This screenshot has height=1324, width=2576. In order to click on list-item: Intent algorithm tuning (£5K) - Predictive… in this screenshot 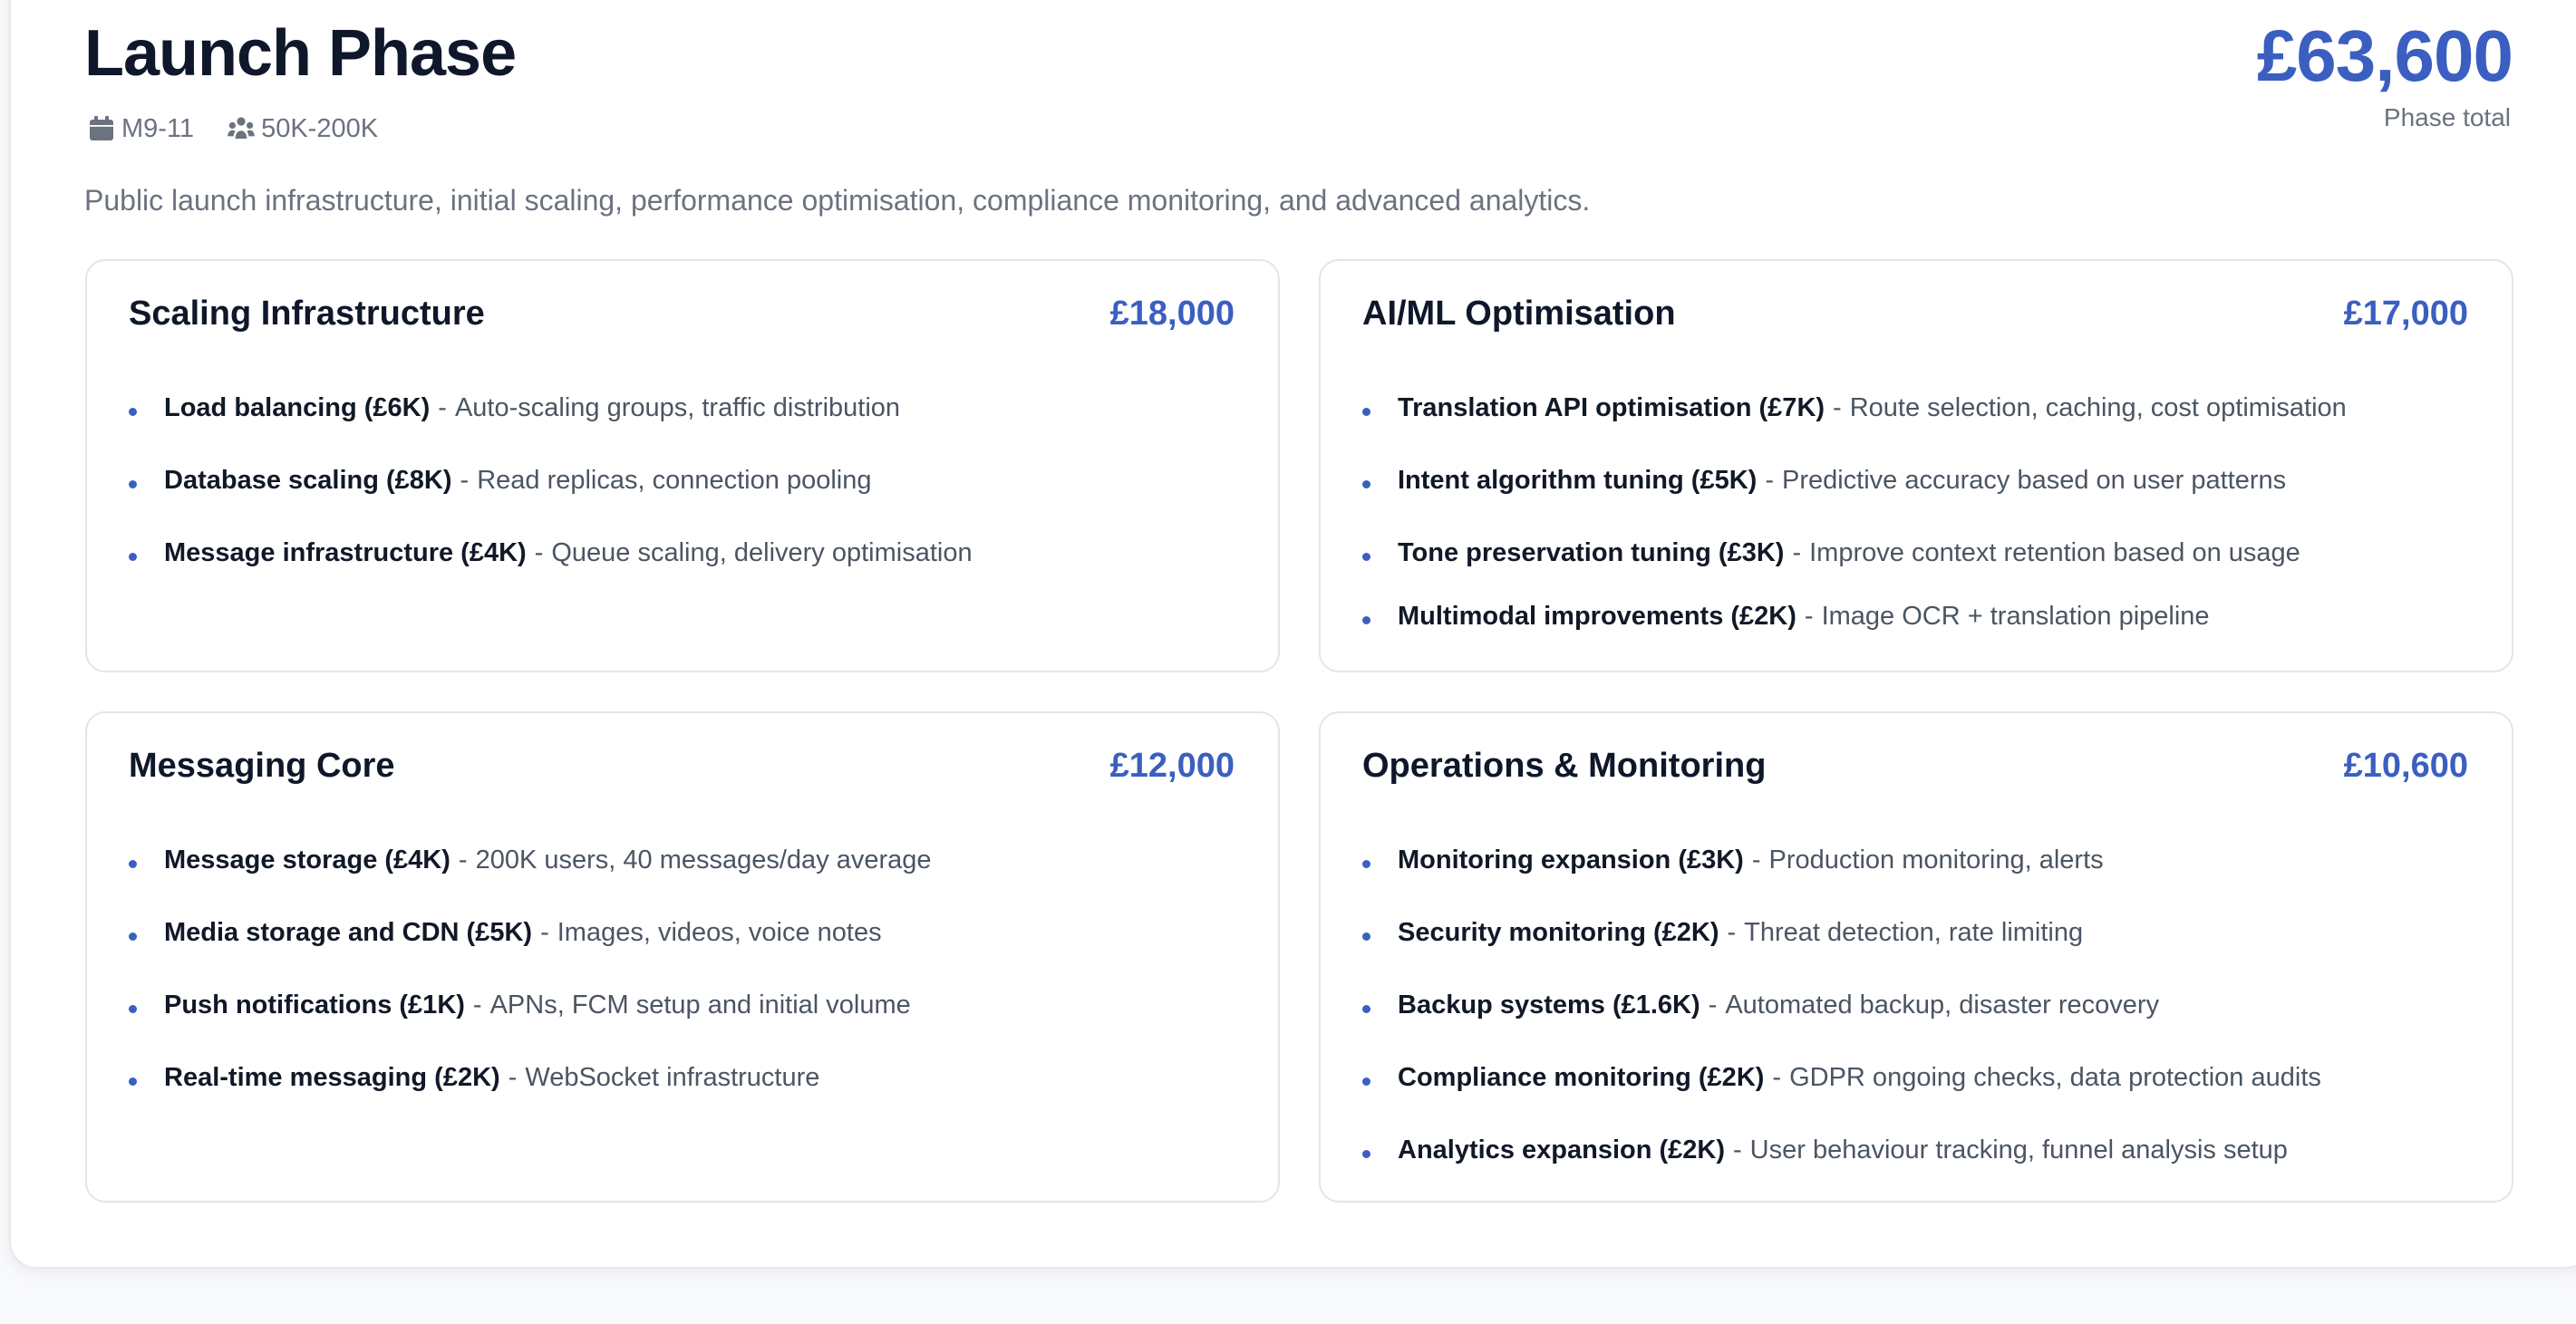, I will do `click(1923, 481)`.